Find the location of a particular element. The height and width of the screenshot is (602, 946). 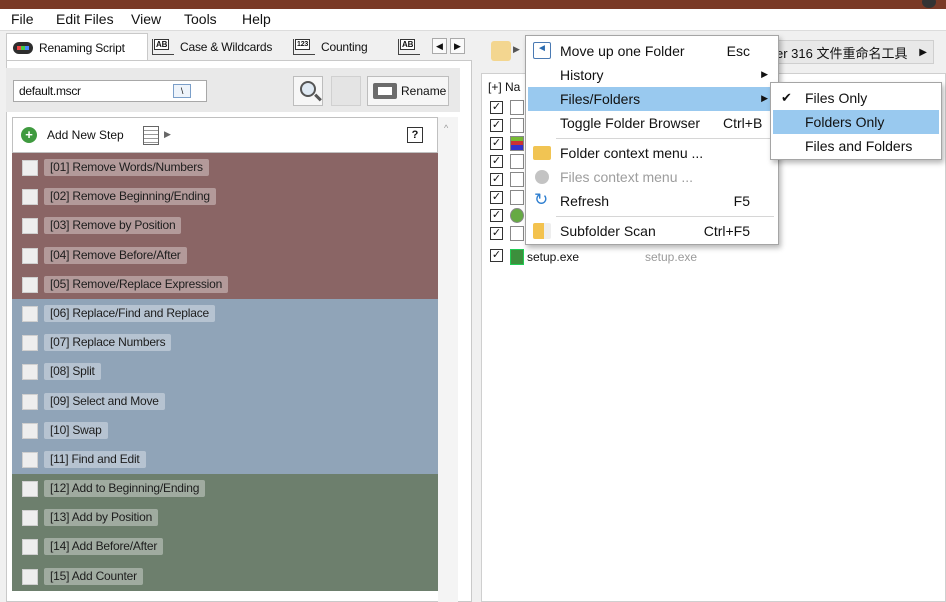

script-file-select: default.mscr \ is located at coordinates (110, 91).